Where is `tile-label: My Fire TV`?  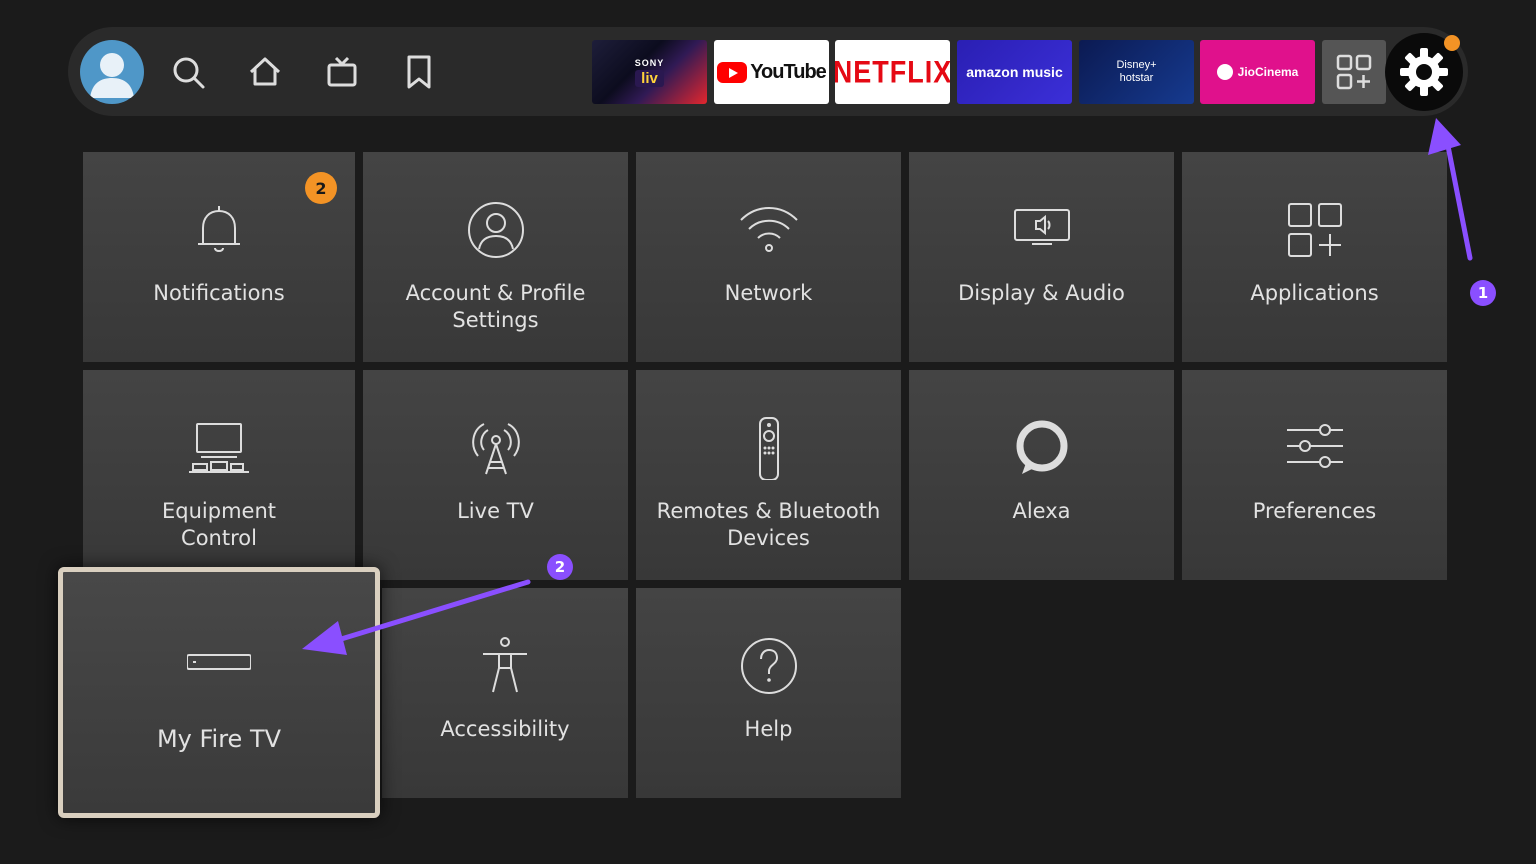
tile-label: My Fire TV is located at coordinates (219, 739).